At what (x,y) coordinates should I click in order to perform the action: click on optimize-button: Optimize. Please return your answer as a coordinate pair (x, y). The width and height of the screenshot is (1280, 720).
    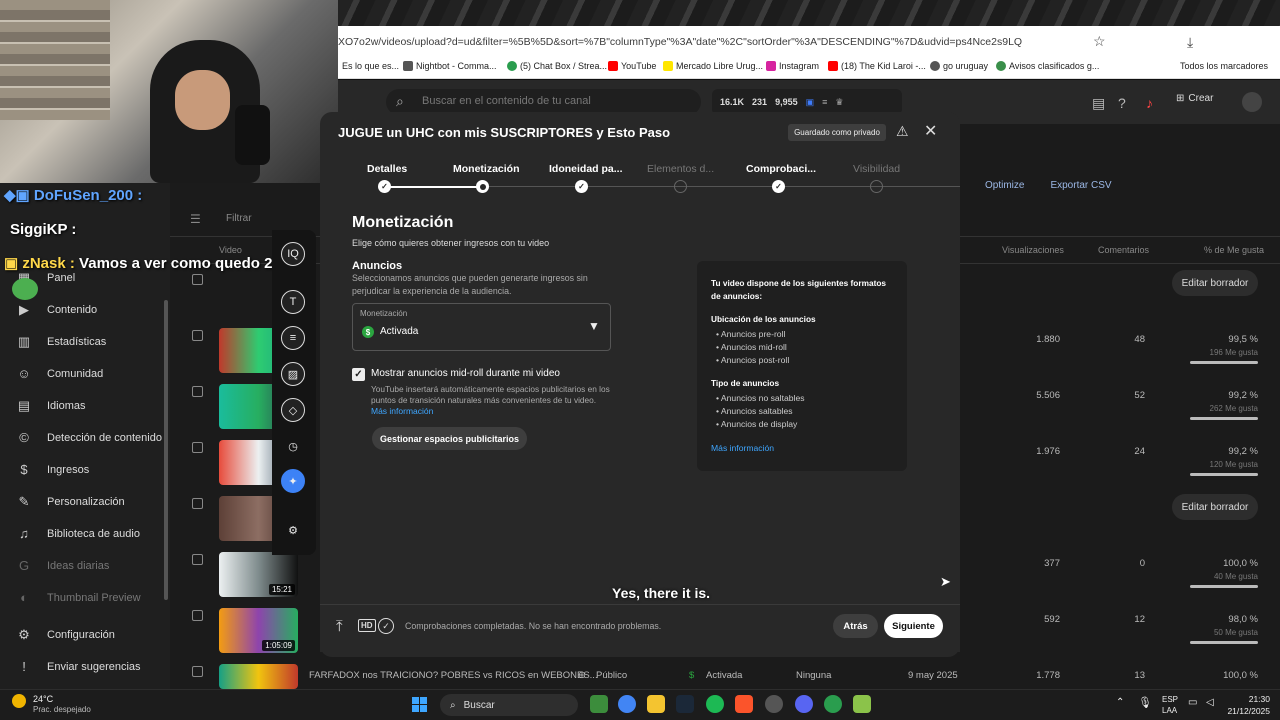
    Looking at the image, I should click on (1004, 185).